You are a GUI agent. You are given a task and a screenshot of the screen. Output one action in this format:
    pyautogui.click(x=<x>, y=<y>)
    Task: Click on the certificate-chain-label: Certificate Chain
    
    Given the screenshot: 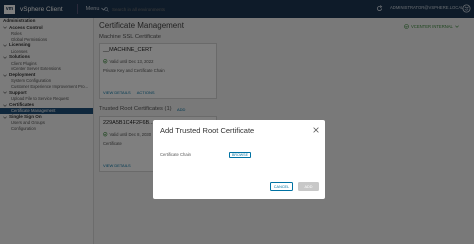 What is the action you would take?
    pyautogui.click(x=175, y=154)
    